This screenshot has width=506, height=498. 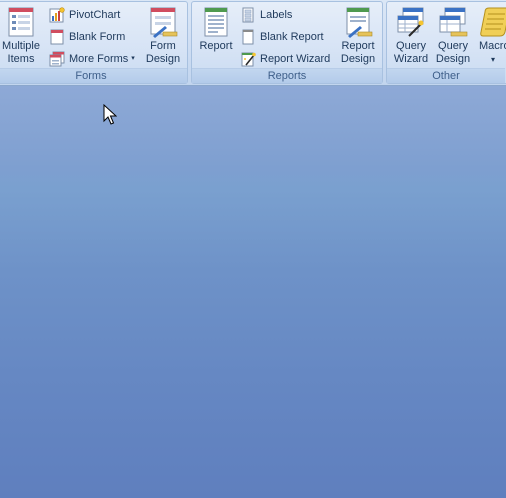 What do you see at coordinates (411, 46) in the screenshot?
I see `query-wizard-label-line1: Query` at bounding box center [411, 46].